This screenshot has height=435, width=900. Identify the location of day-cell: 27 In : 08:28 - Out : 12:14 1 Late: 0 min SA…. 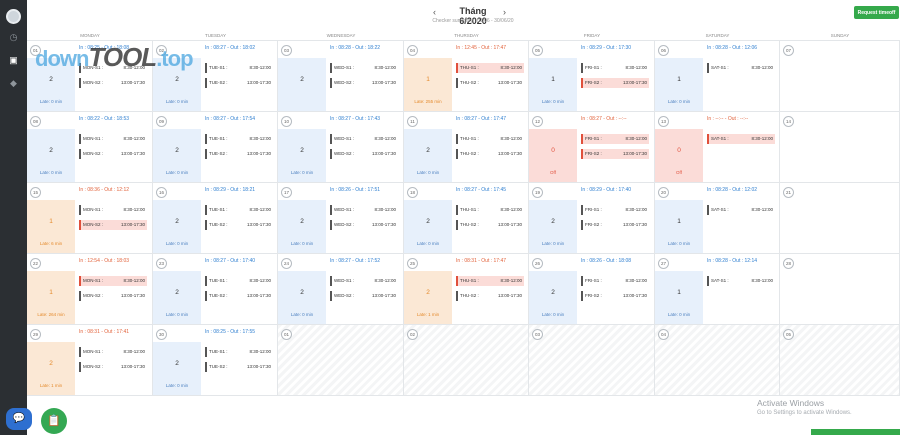
(717, 289).